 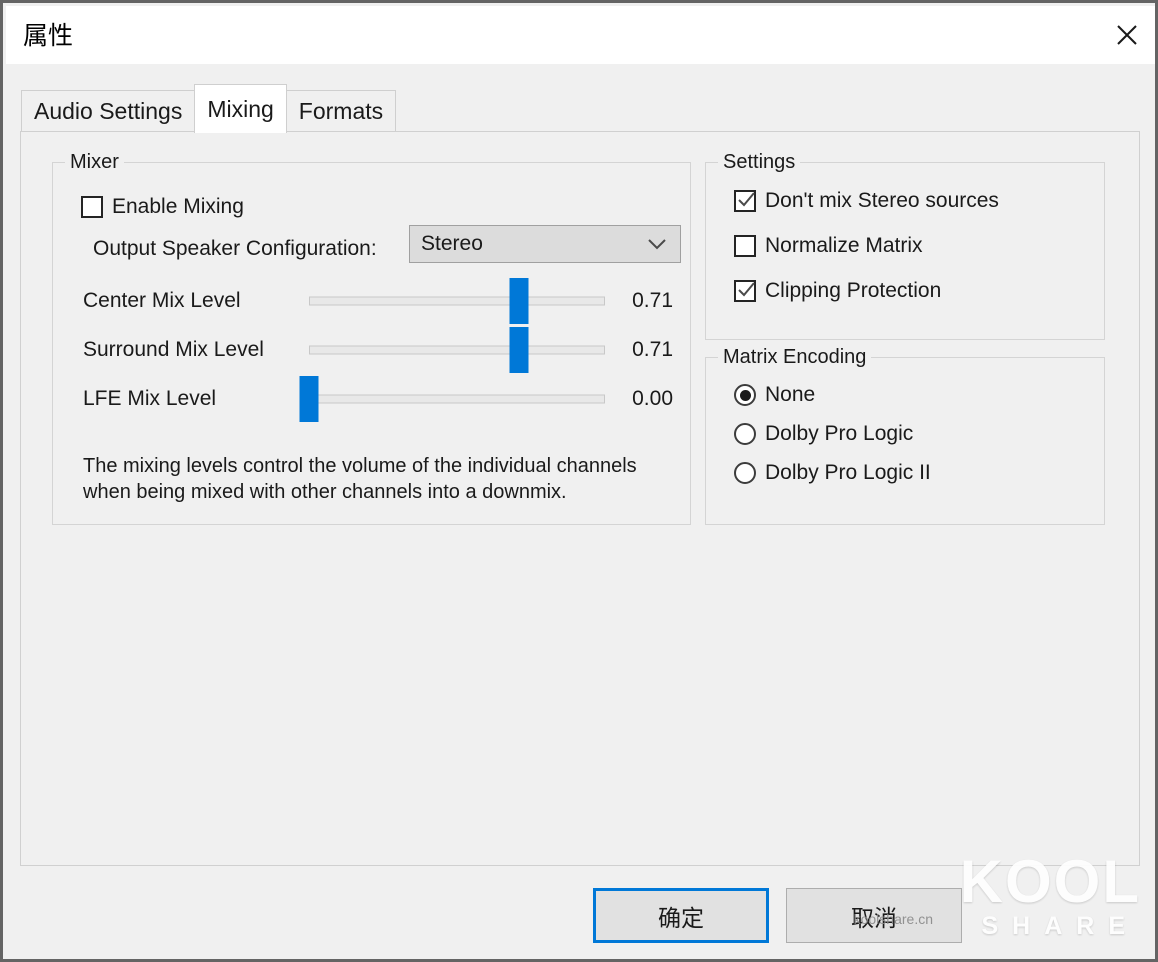 I want to click on center-mix-level-slider-row: Center Mix Level 0.71, so click(x=378, y=301).